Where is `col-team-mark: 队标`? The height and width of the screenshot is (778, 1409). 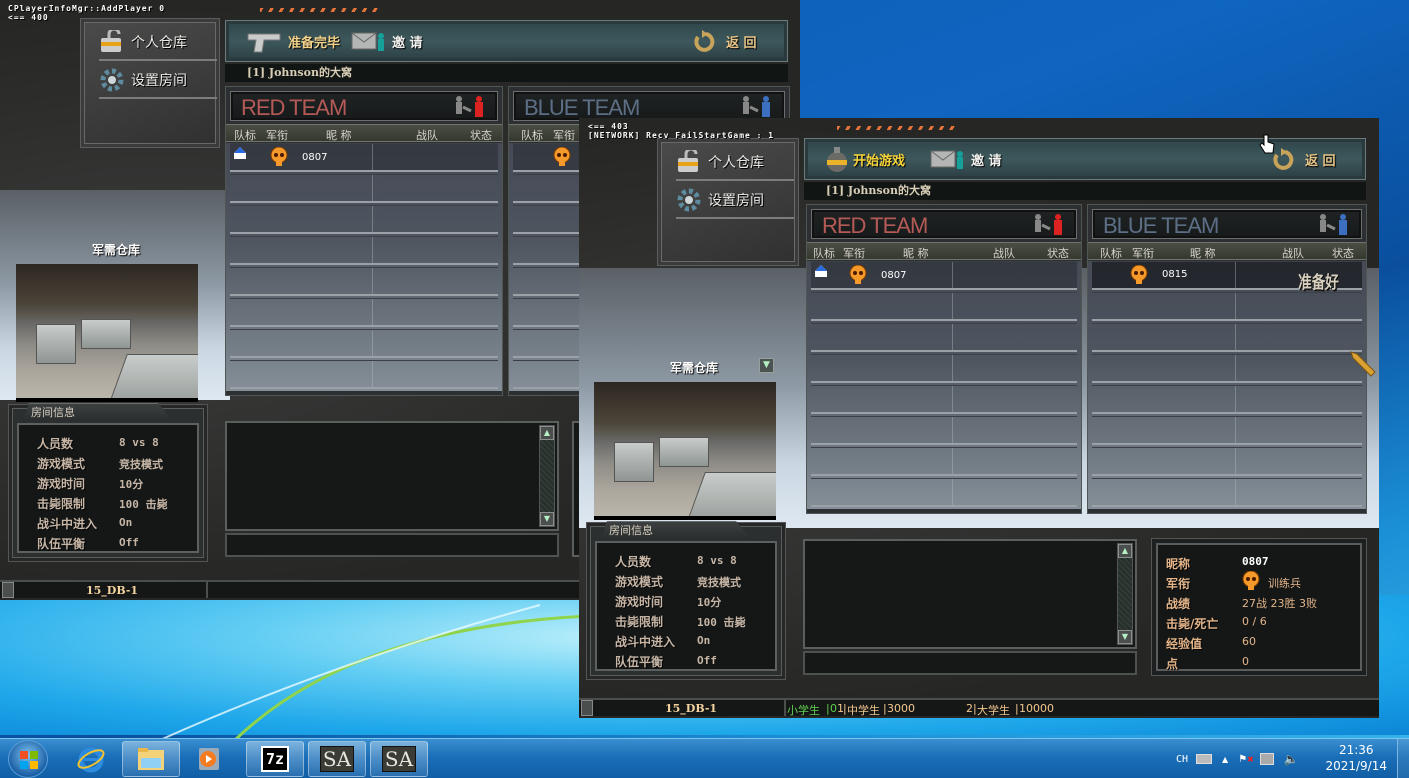 col-team-mark: 队标 is located at coordinates (1111, 253).